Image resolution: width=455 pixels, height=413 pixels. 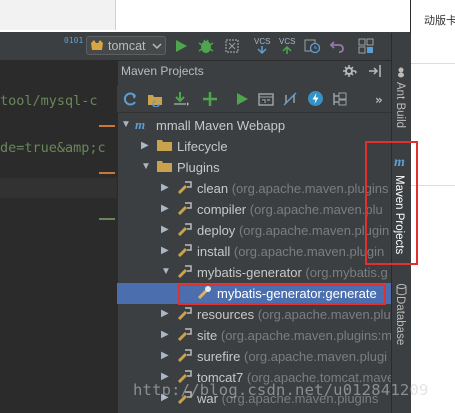 What do you see at coordinates (213, 188) in the screenshot?
I see `plugin-name: clean` at bounding box center [213, 188].